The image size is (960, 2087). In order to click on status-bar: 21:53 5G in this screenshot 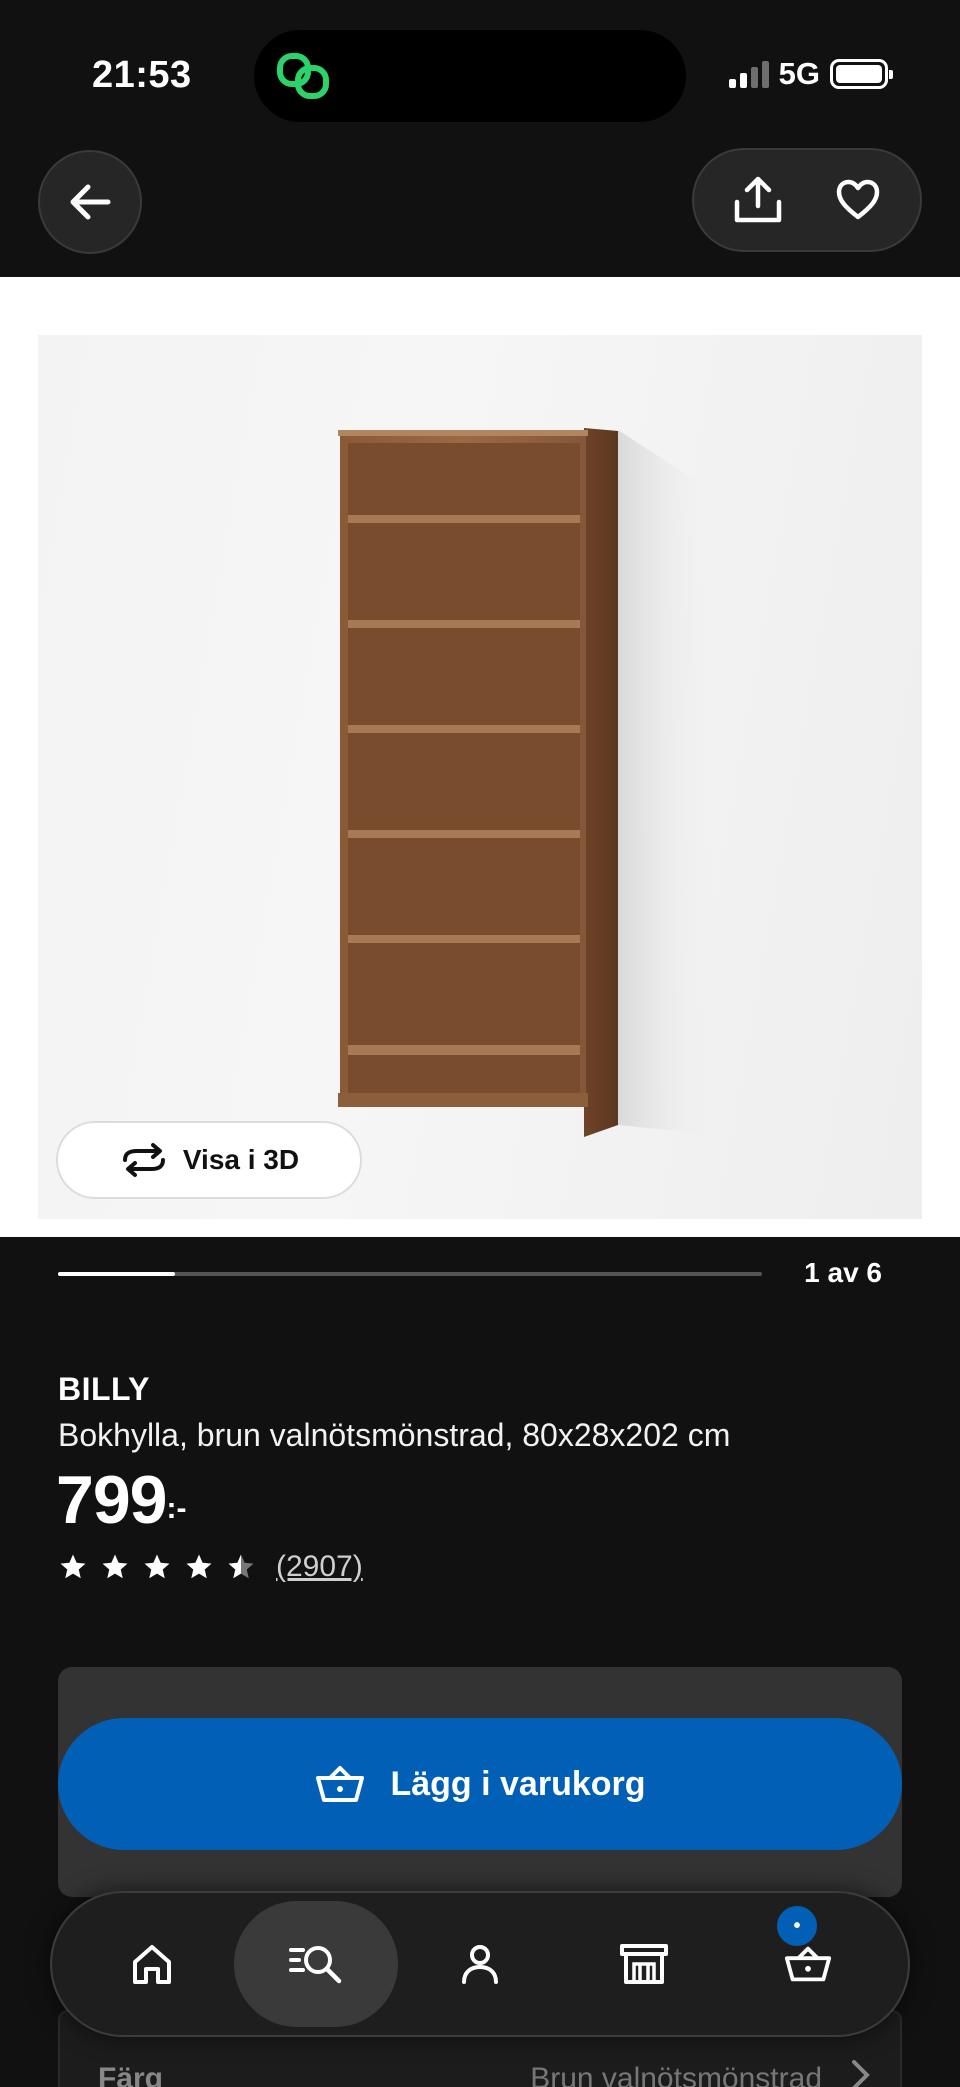, I will do `click(480, 75)`.